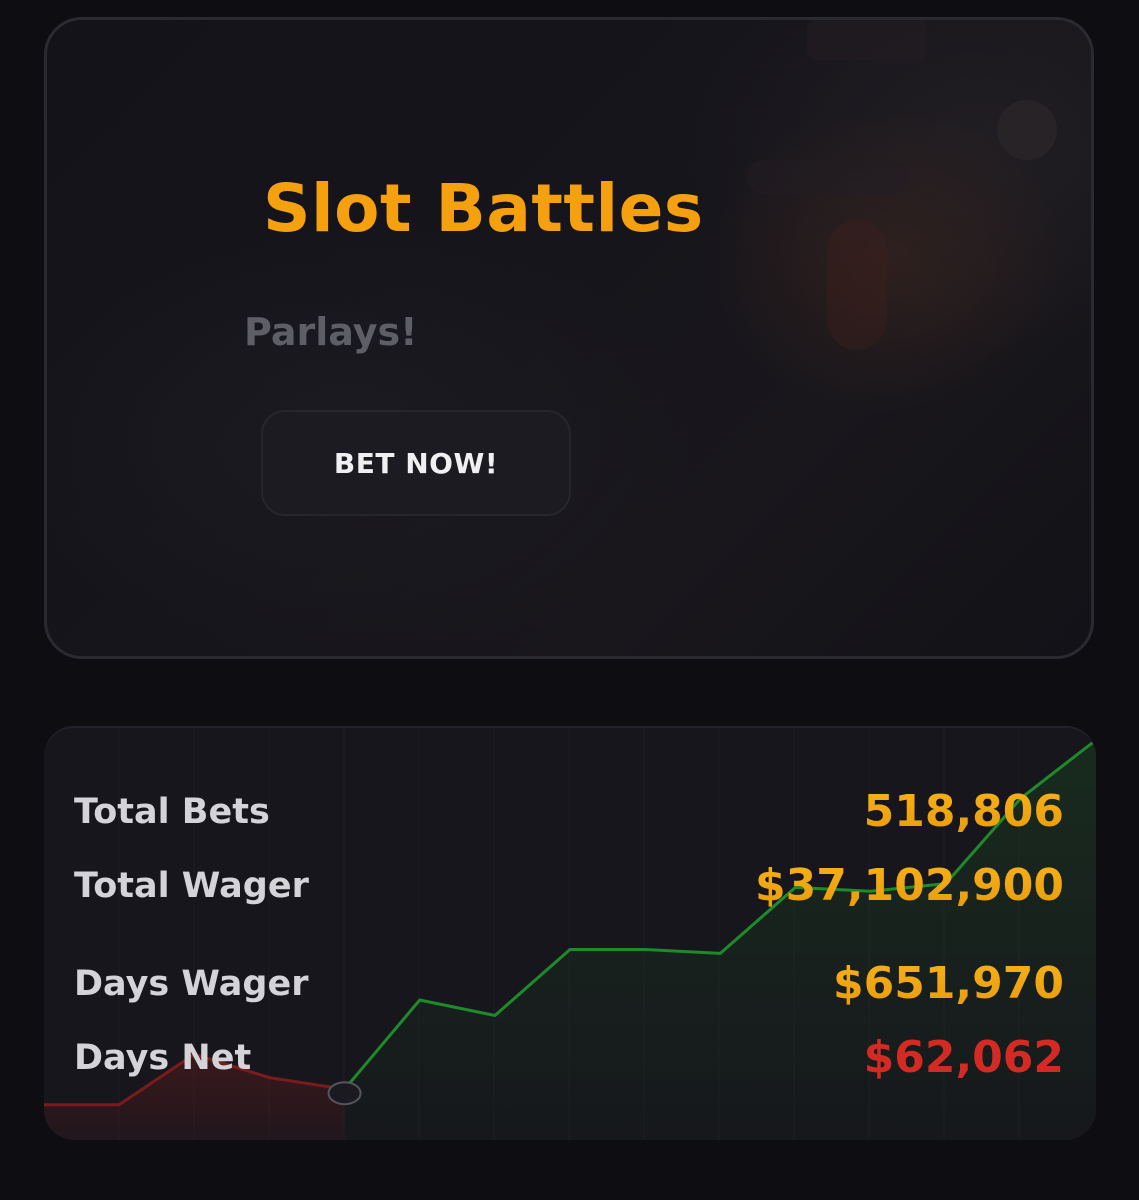 The width and height of the screenshot is (1139, 1200). I want to click on banner-title: Slot Battles, so click(483, 208).